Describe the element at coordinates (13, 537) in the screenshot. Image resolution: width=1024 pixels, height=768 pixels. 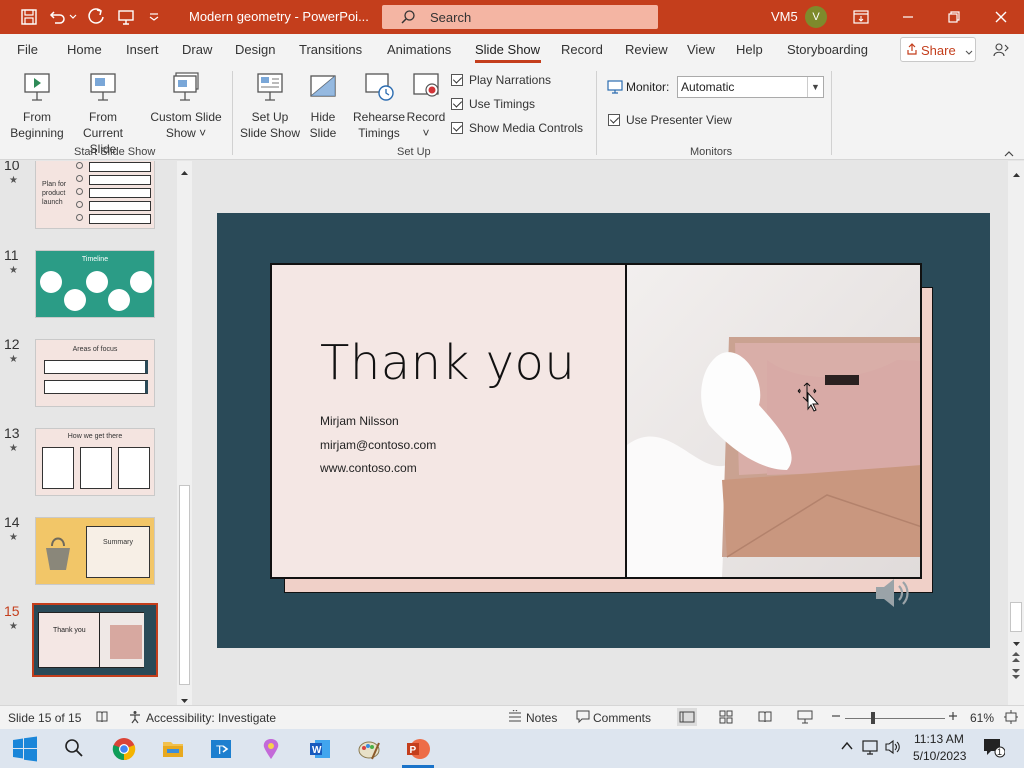
I see `transition-star-icon: ★` at that location.